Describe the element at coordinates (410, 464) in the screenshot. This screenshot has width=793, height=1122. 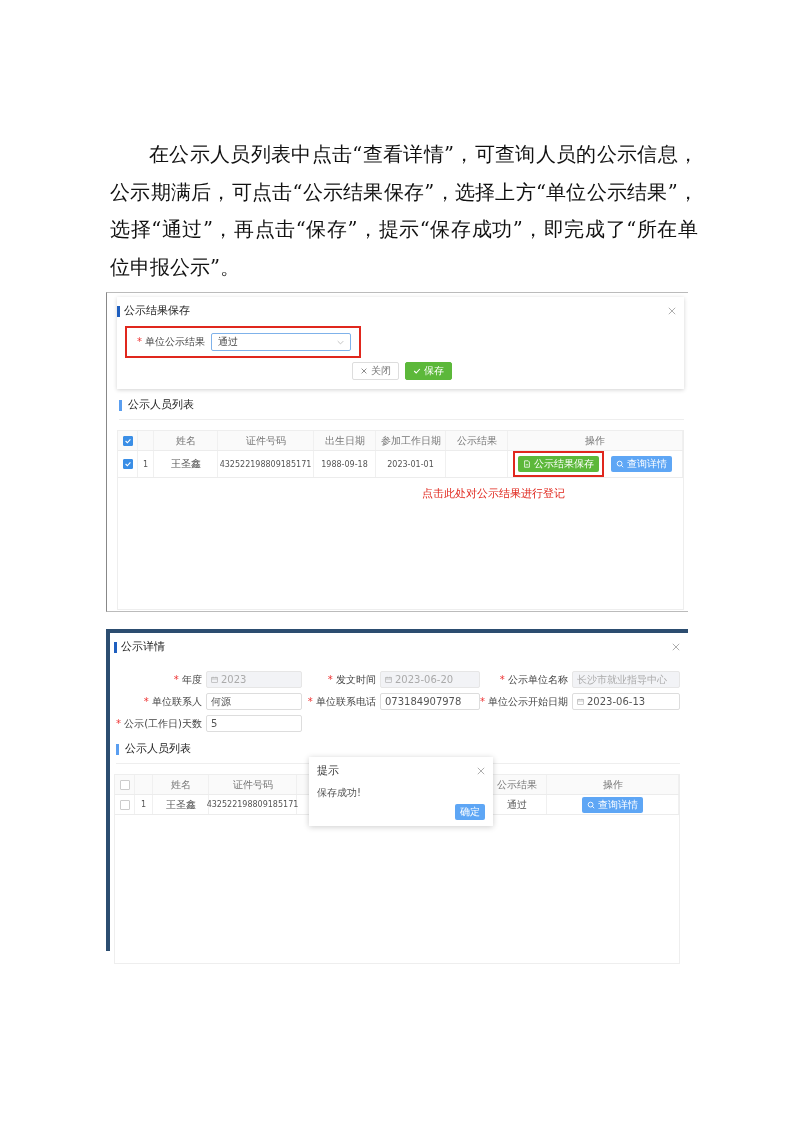
I see `table-cell: 2023-01-01` at that location.